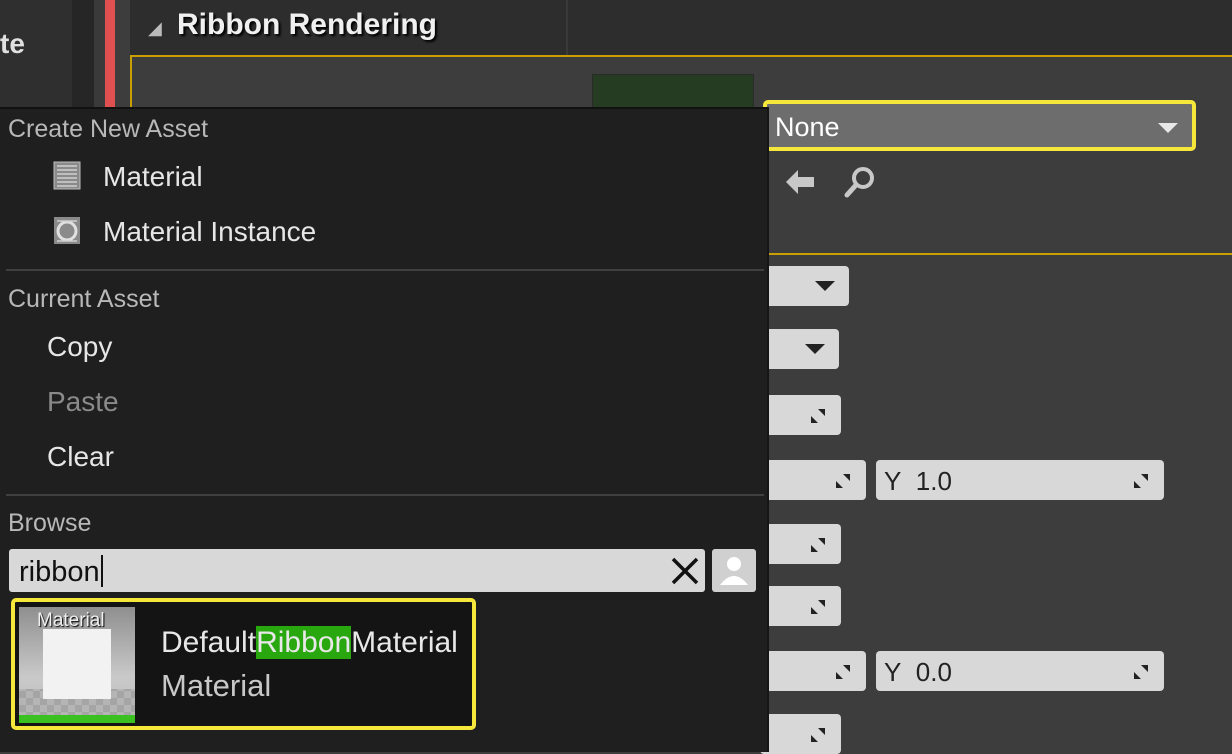 This screenshot has height=754, width=1232. Describe the element at coordinates (860, 182) in the screenshot. I see `search-icon` at that location.